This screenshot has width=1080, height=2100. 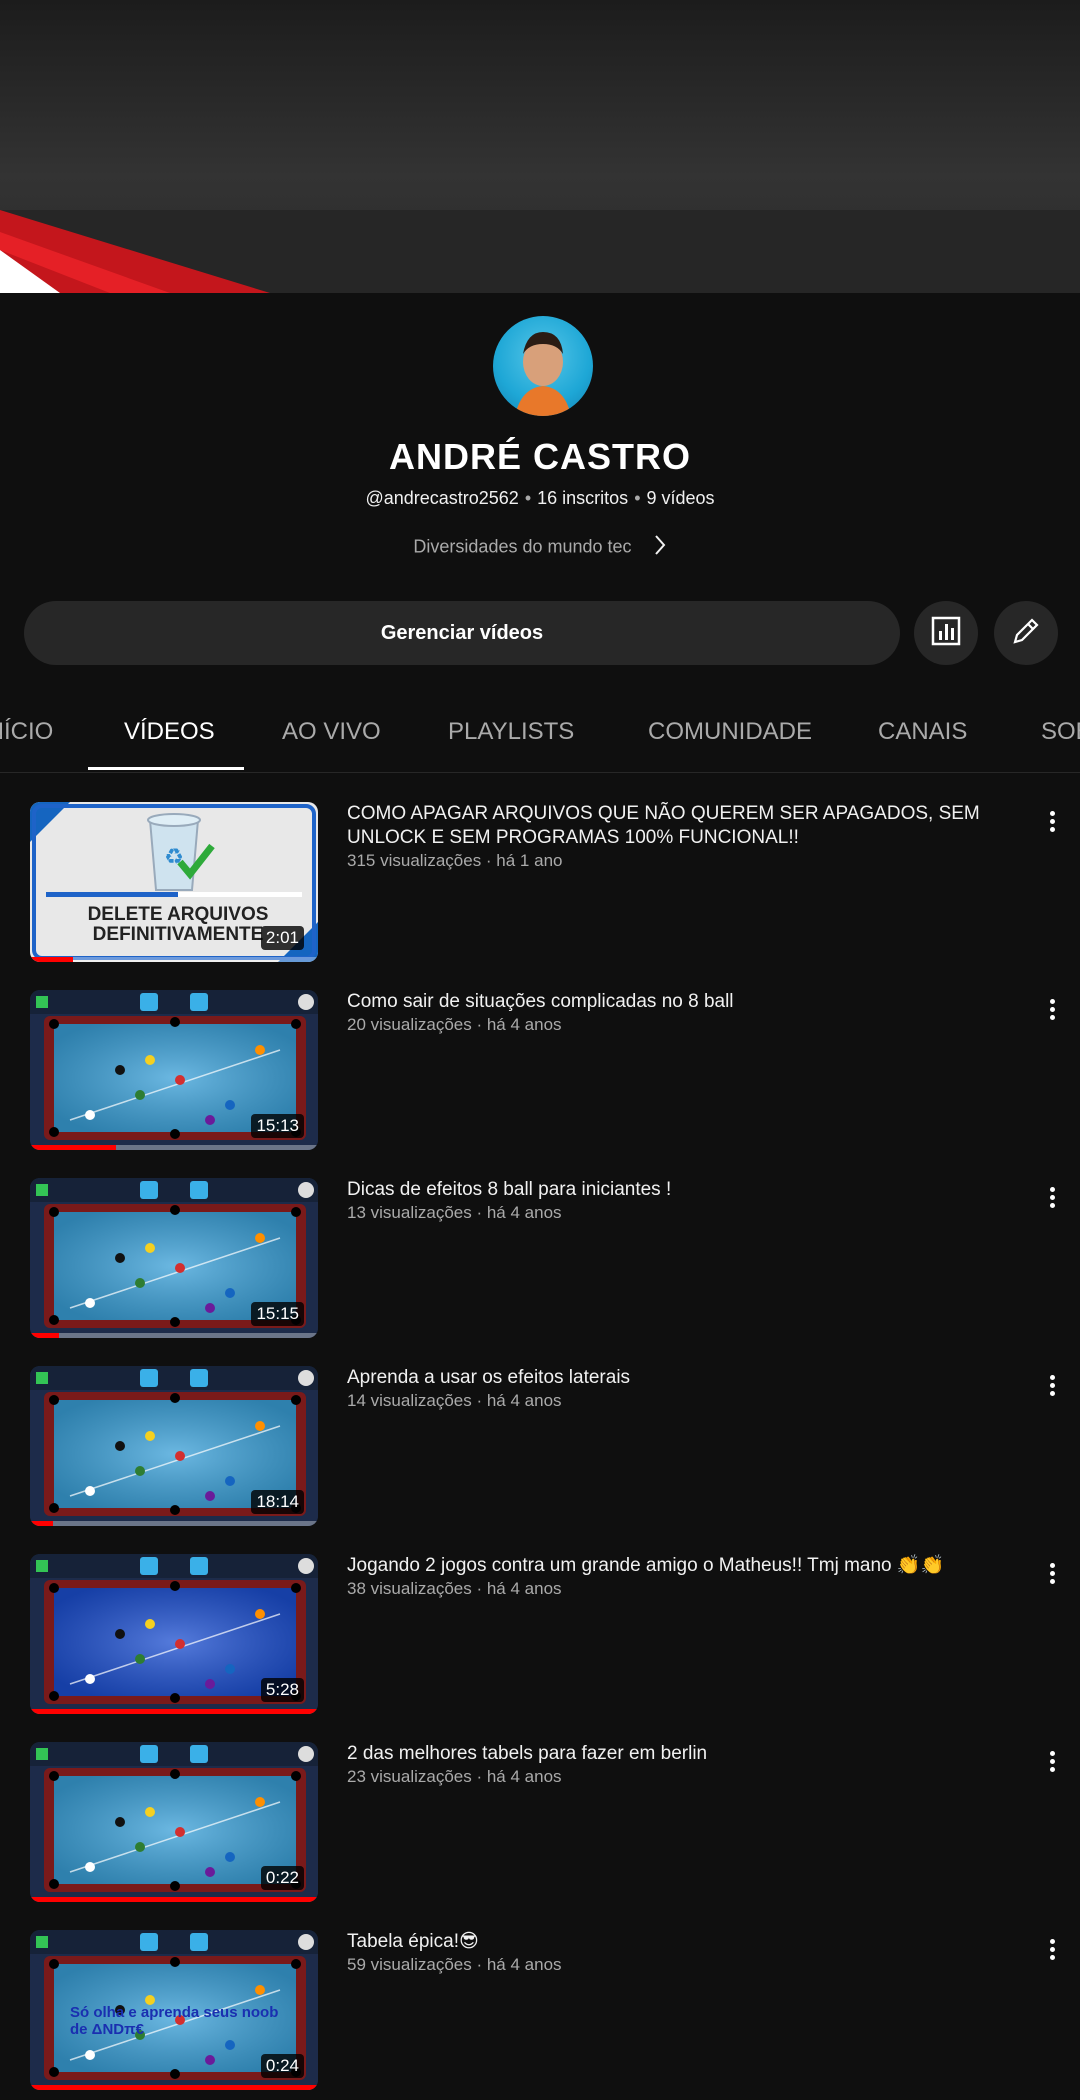 What do you see at coordinates (539, 456) in the screenshot?
I see `channel-name: ANDRÉ CASTRO` at bounding box center [539, 456].